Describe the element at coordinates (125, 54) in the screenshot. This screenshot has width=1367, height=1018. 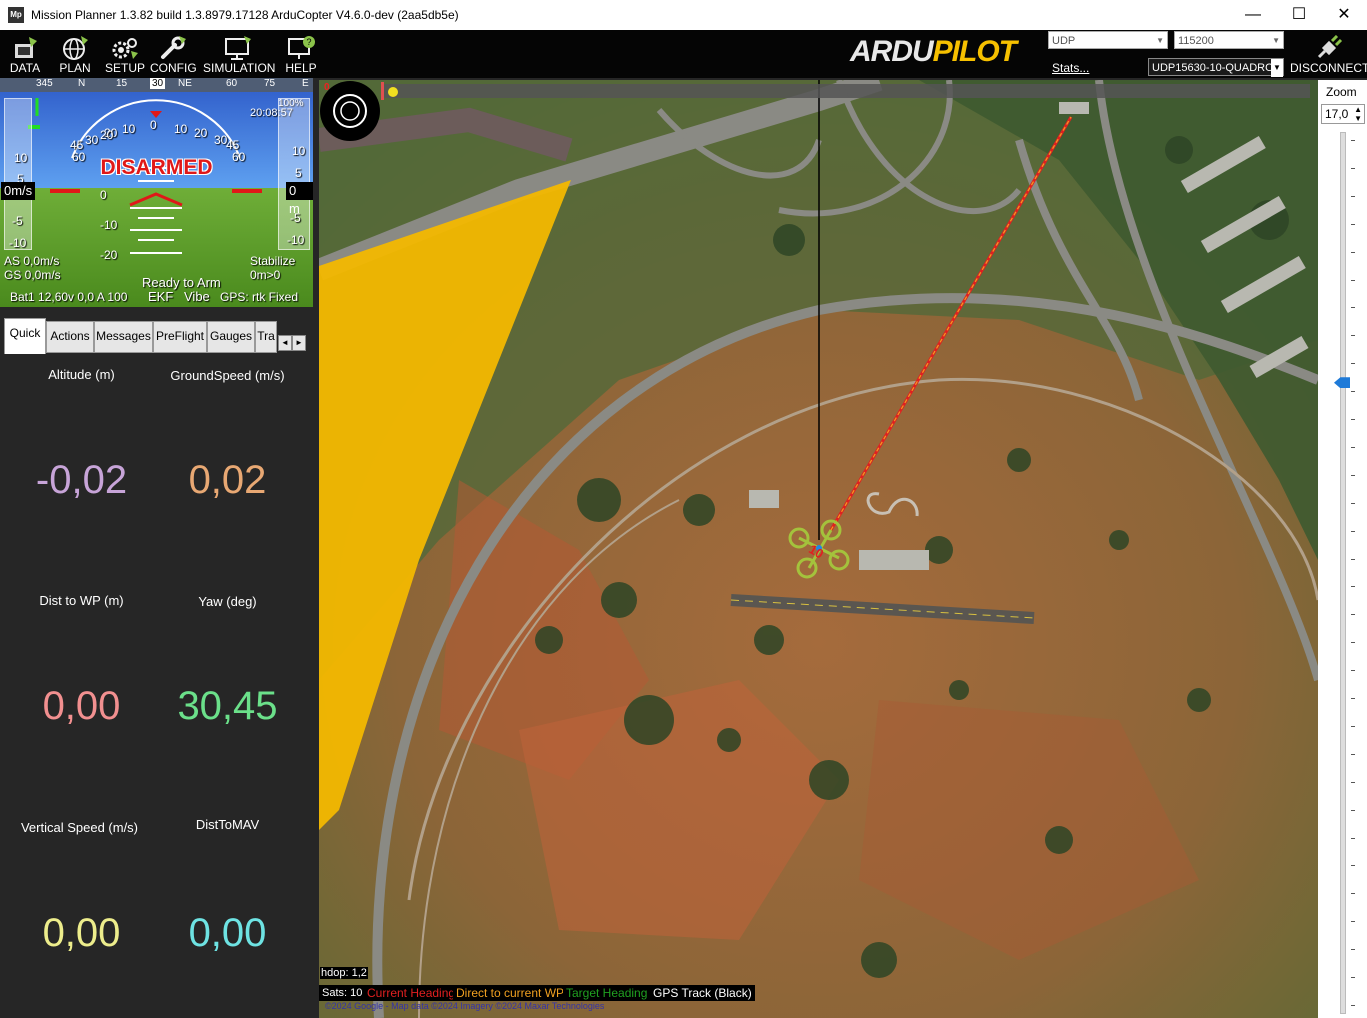
I see `toolbar-setup-button: SETUP` at that location.